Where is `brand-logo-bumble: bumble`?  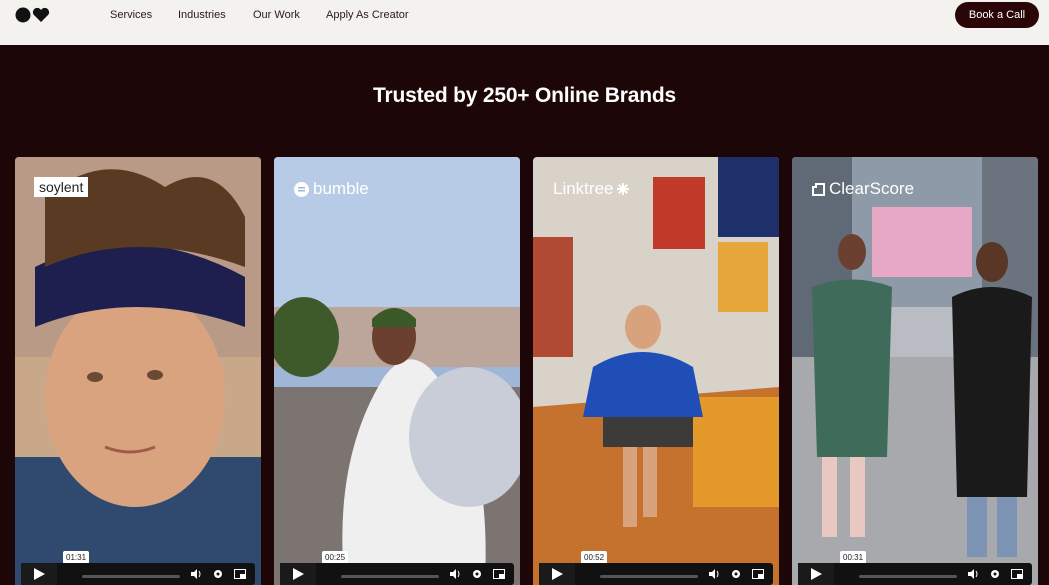 brand-logo-bumble: bumble is located at coordinates (331, 189).